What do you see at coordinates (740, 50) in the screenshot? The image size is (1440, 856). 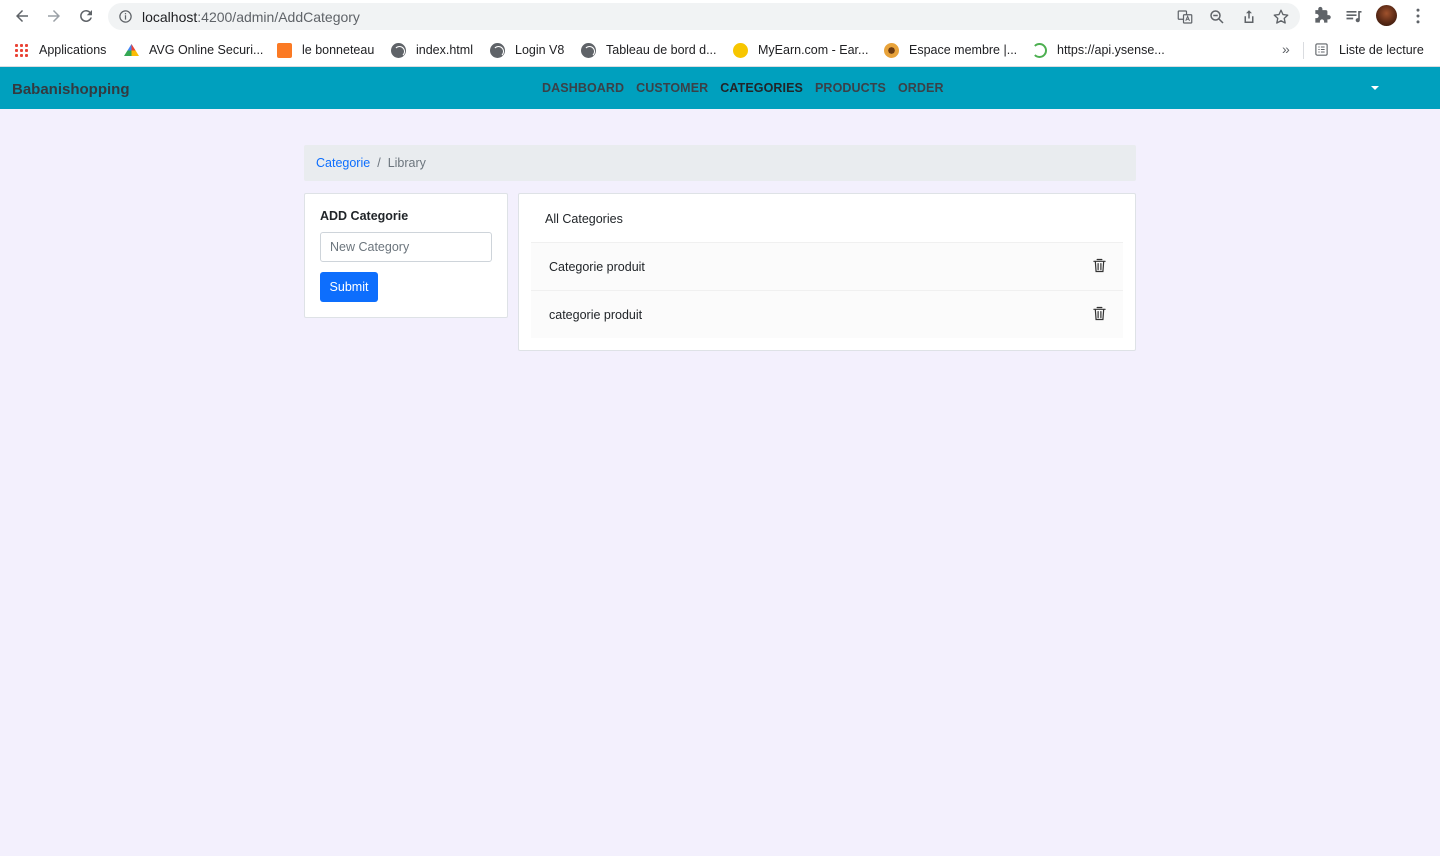 I see `myearn-icon` at bounding box center [740, 50].